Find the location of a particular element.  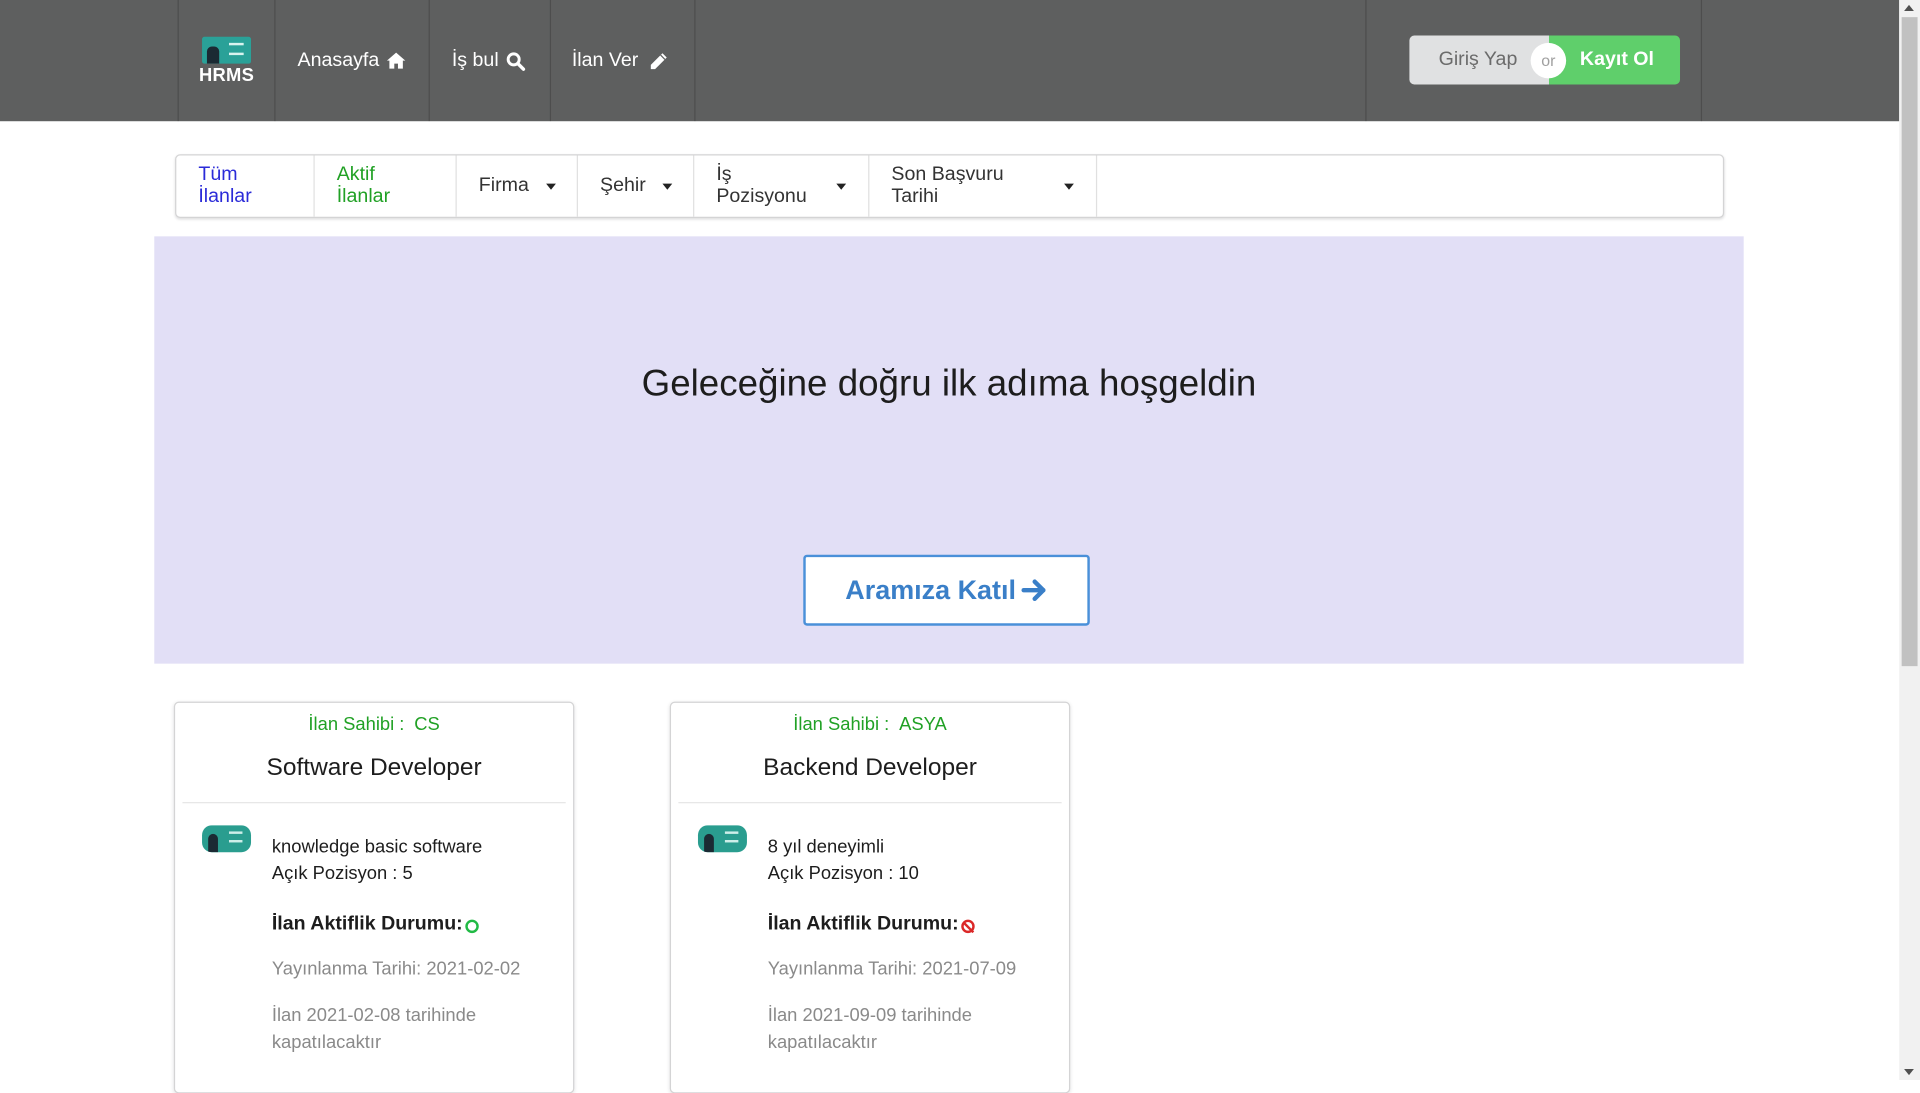

scroll-down-arrow-icon is located at coordinates (1909, 1072).